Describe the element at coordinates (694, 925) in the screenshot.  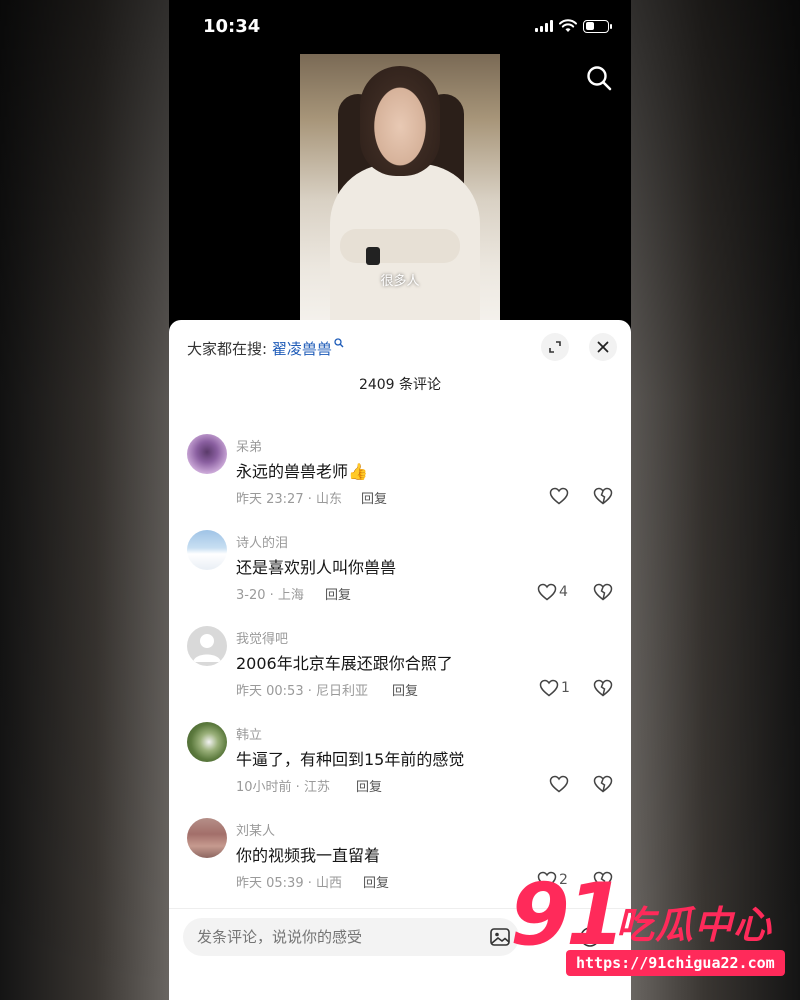
I see `watermark-title: 吃瓜中心` at that location.